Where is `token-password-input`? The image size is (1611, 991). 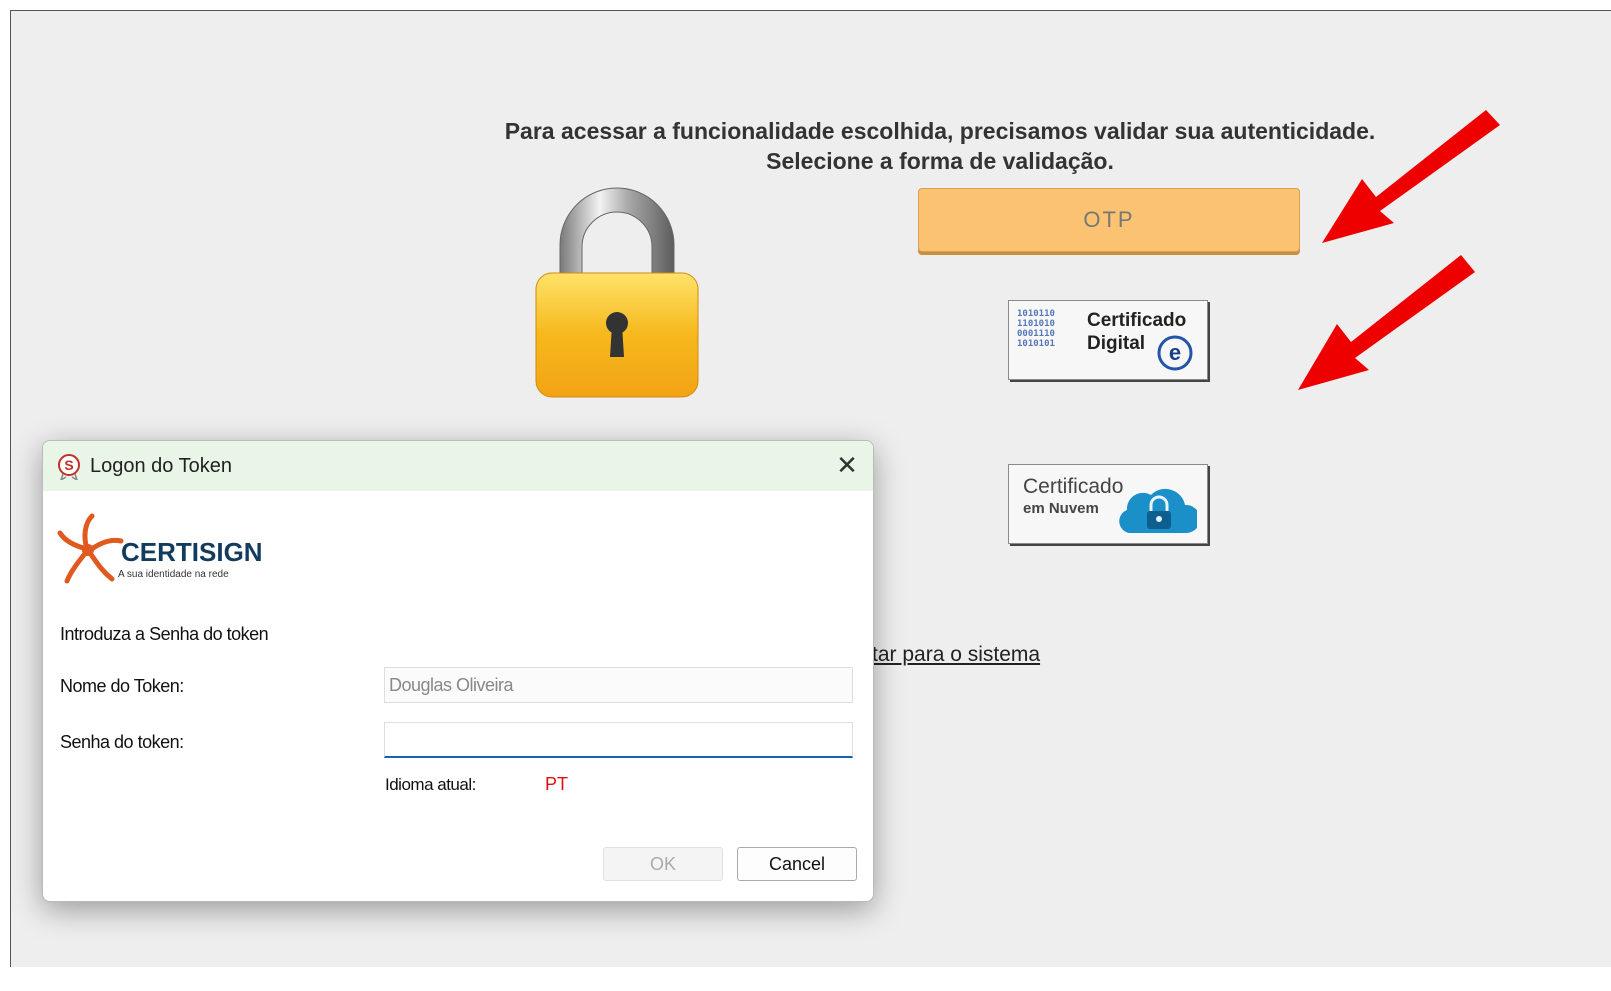 token-password-input is located at coordinates (618, 740).